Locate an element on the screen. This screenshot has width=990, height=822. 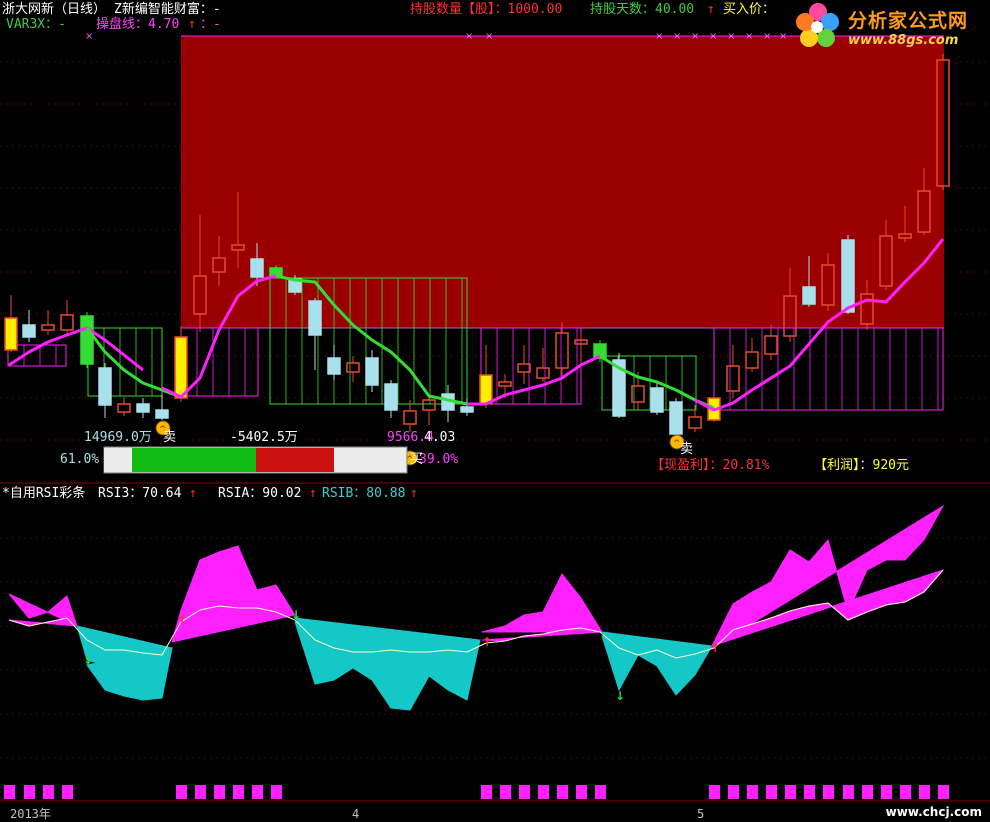
rsib-arrow: ↑ is located at coordinates (414, 493).